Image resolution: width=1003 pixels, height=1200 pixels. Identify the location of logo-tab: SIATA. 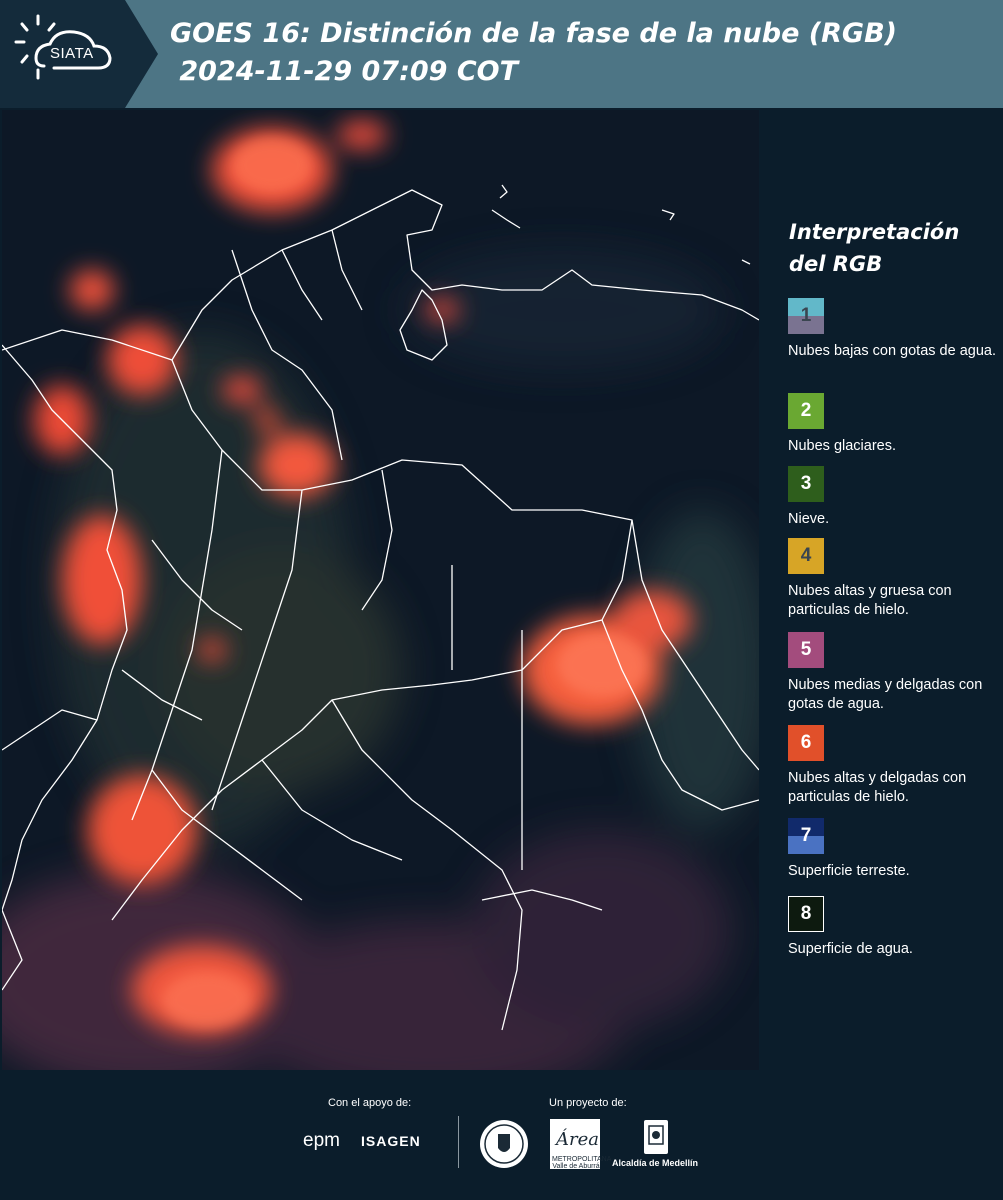
(79, 54).